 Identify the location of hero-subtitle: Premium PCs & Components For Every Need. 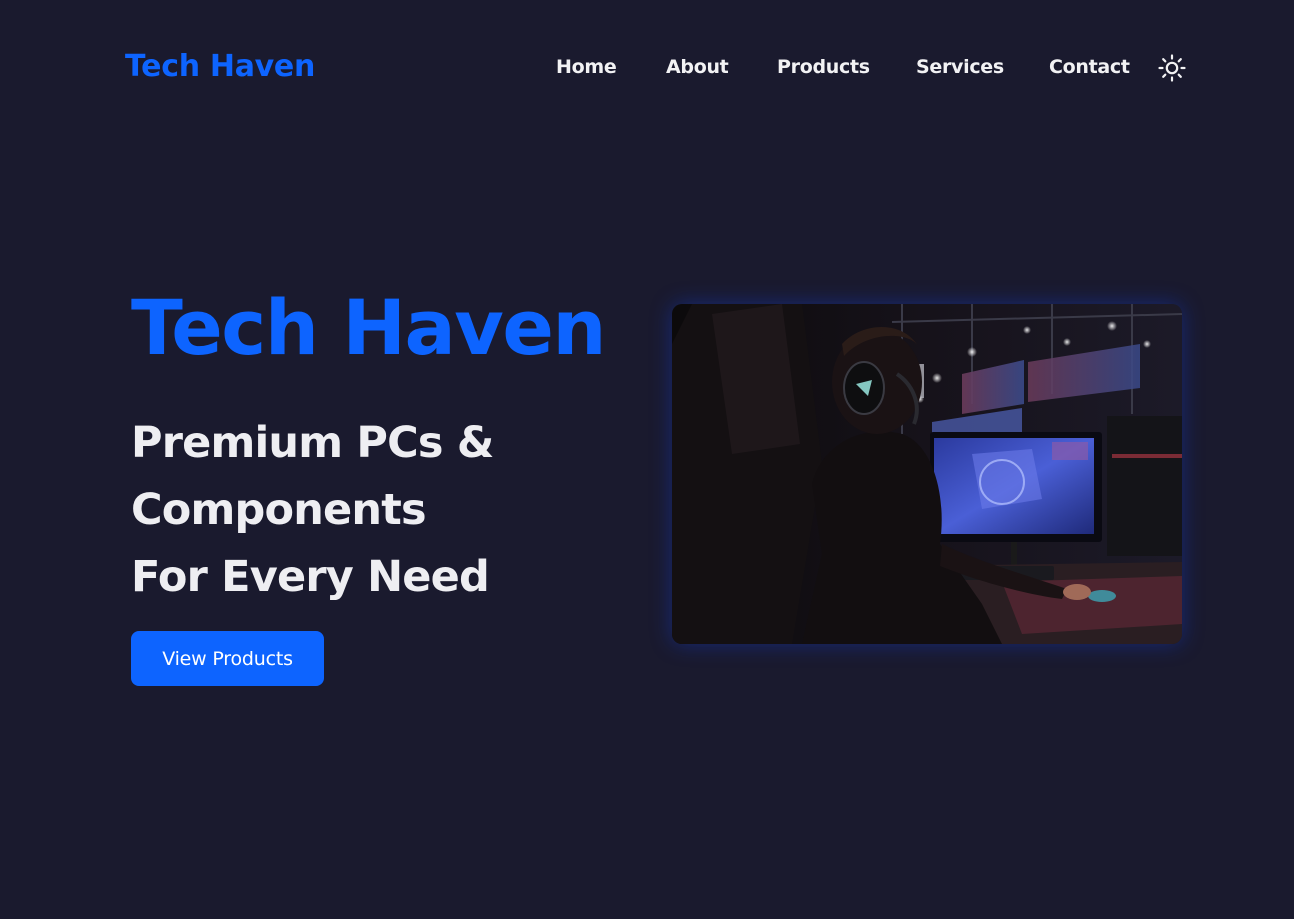
(312, 510).